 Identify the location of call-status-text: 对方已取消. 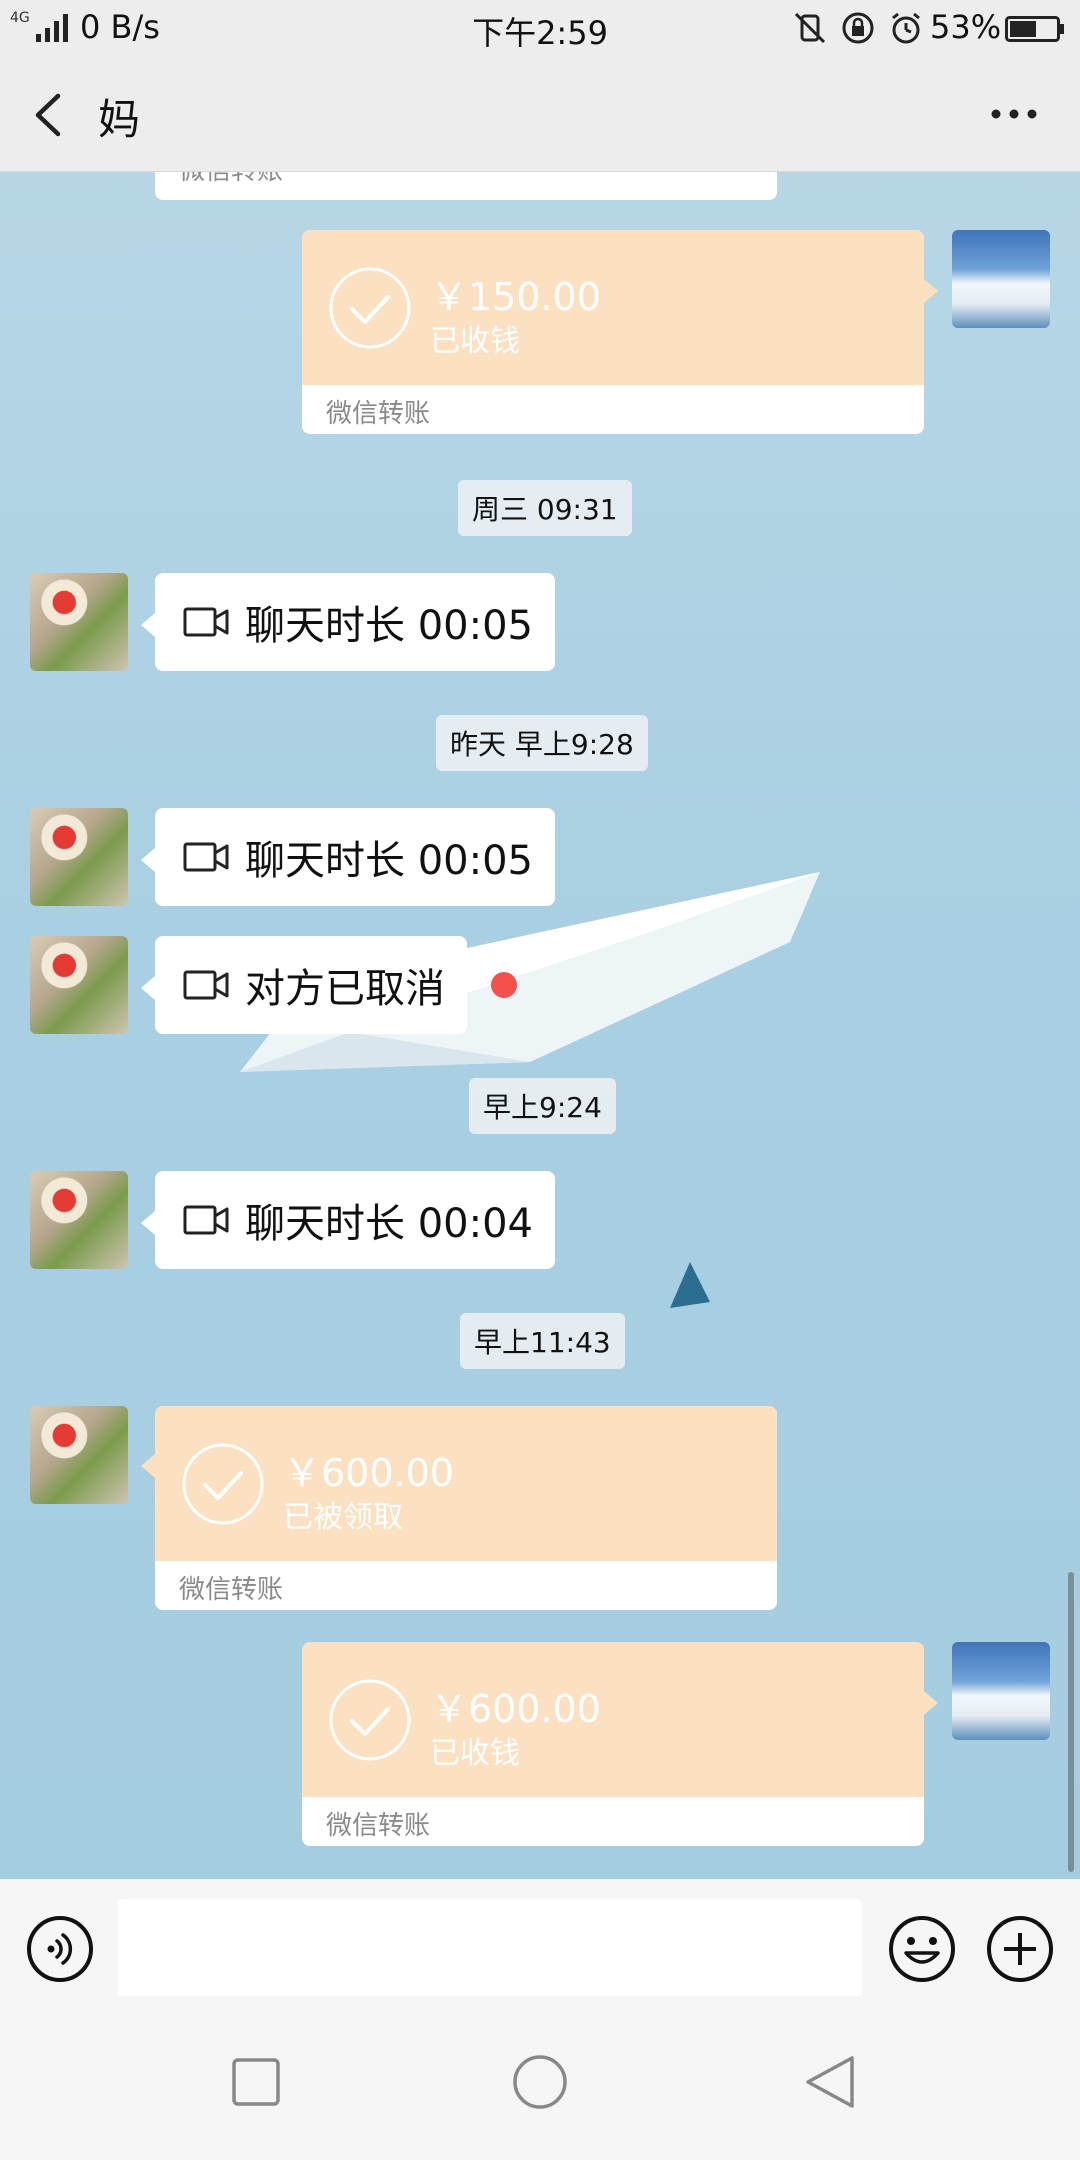
(345, 989).